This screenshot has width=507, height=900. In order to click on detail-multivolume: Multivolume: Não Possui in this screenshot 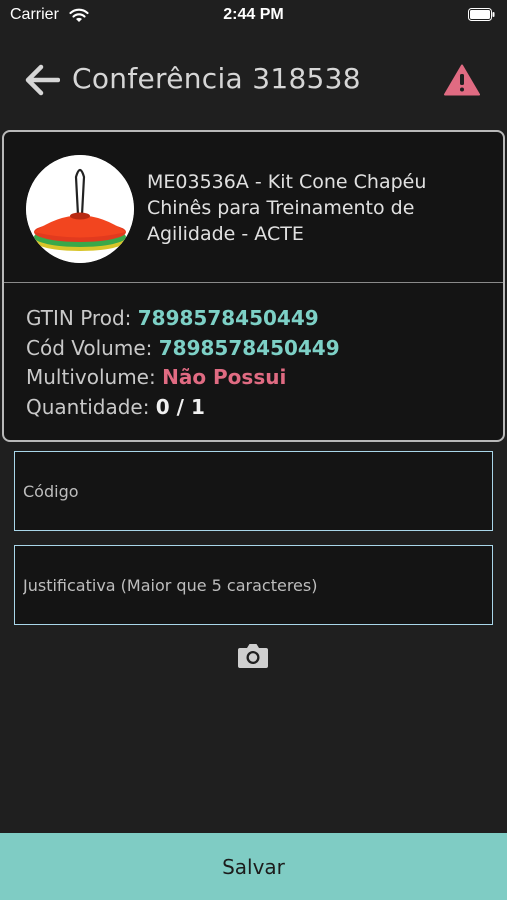, I will do `click(183, 378)`.